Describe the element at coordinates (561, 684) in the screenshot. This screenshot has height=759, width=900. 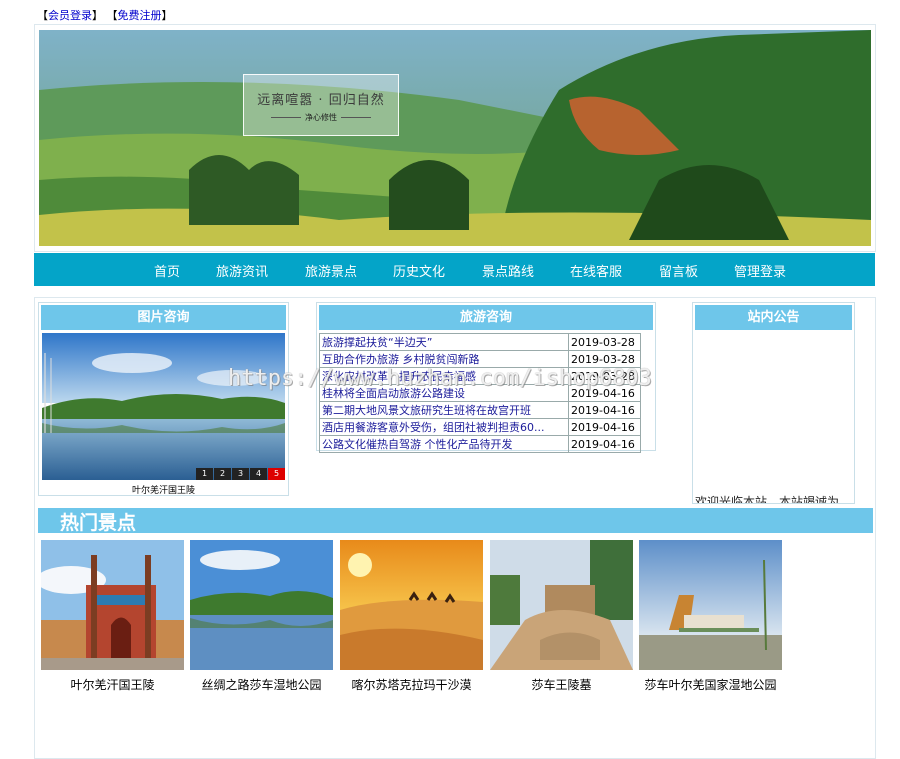
I see `attraction-caption: 莎车王陵墓` at that location.